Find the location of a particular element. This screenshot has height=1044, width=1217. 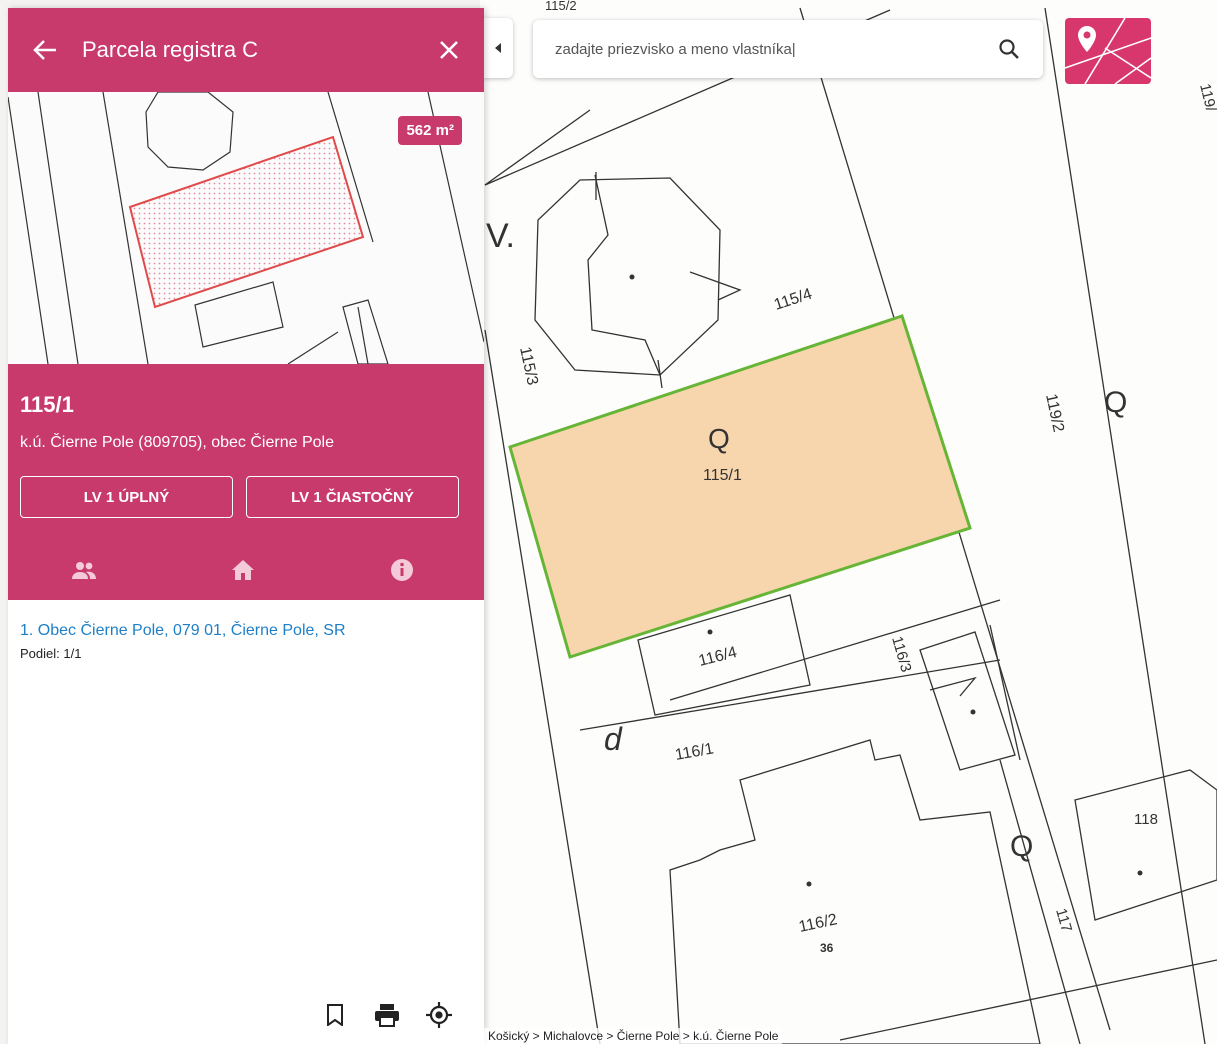

collapse-panel-button is located at coordinates (498, 48).